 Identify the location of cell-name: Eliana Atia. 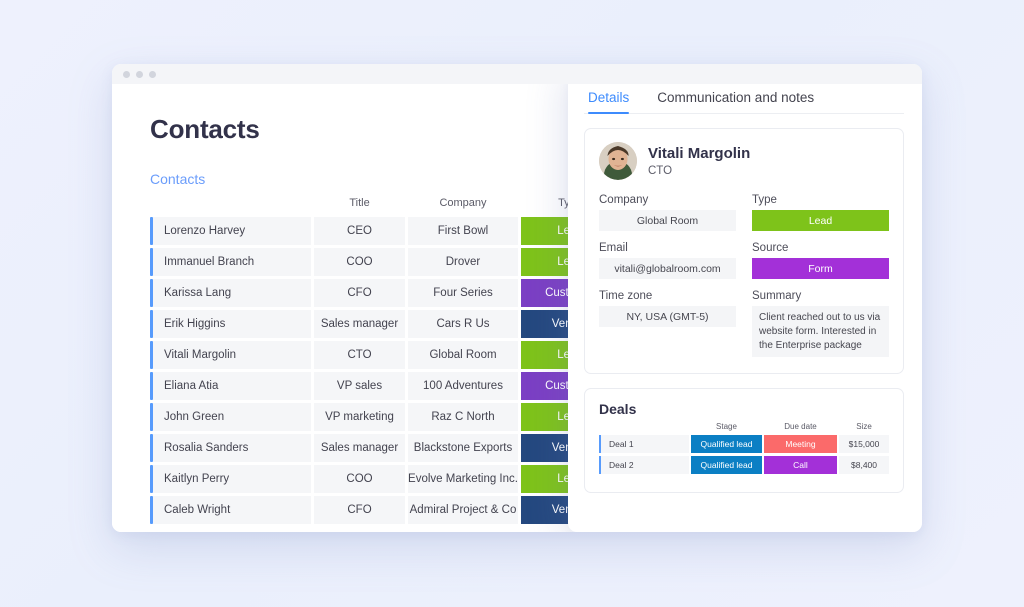
(232, 386).